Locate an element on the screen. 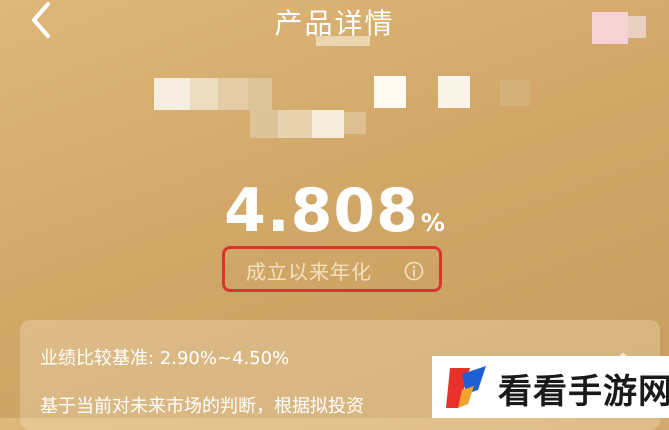  benchmark-description: 基于当前对未来市场的判断，根据拟投资 is located at coordinates (202, 406).